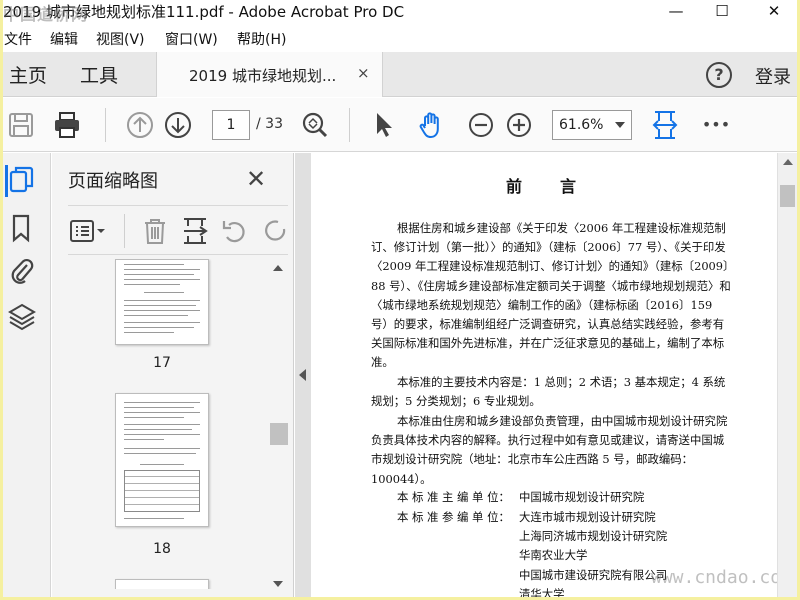  I want to click on chief-unit-label: 本 标 准 主 编 单 位：, so click(453, 497).